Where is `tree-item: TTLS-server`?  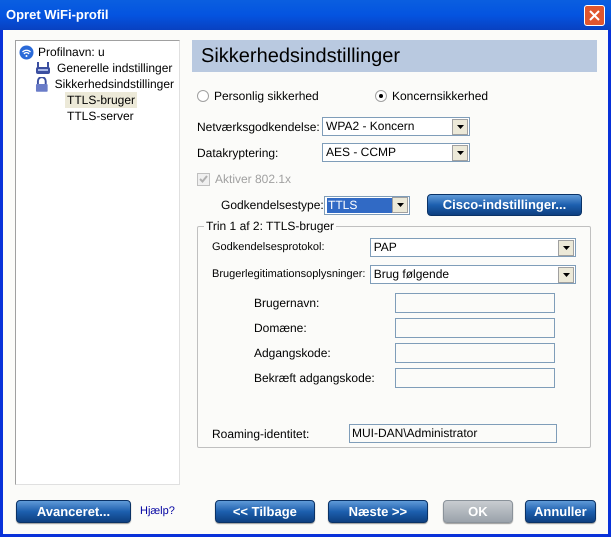 tree-item: TTLS-server is located at coordinates (100, 116).